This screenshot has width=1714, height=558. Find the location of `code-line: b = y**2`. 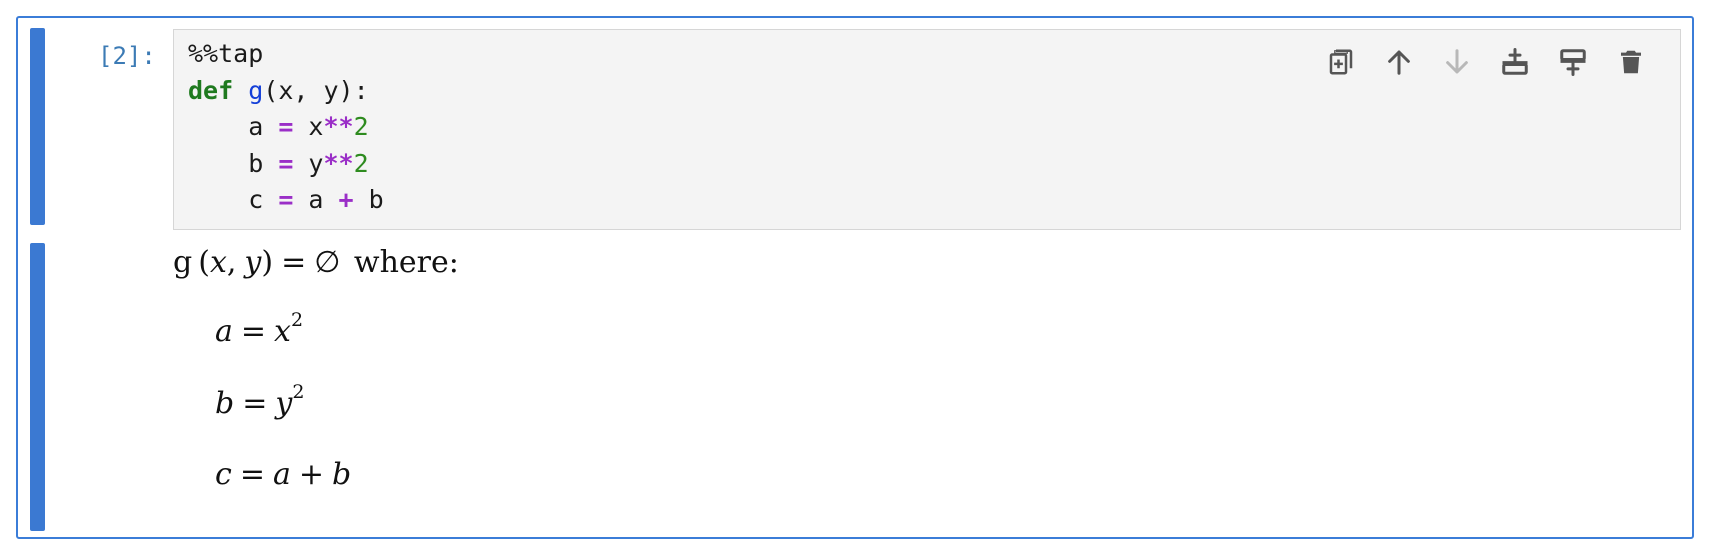

code-line: b = y**2 is located at coordinates (278, 163).